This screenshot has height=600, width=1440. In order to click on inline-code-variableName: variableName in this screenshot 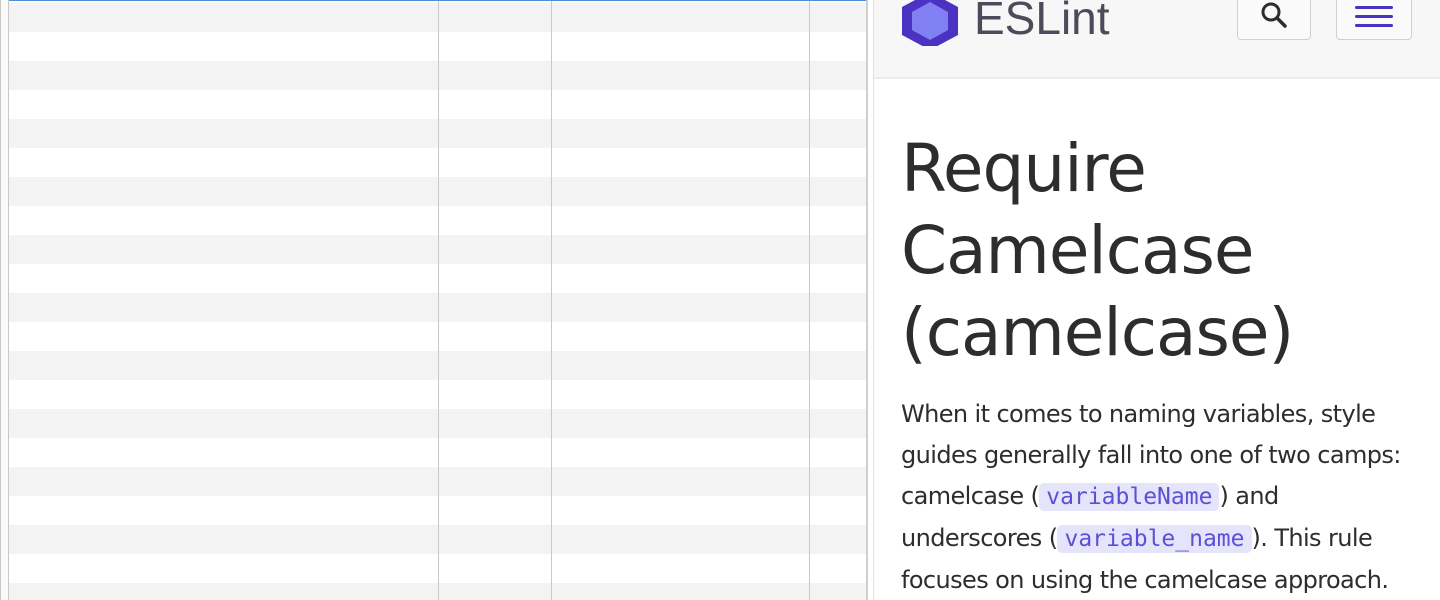, I will do `click(1129, 497)`.